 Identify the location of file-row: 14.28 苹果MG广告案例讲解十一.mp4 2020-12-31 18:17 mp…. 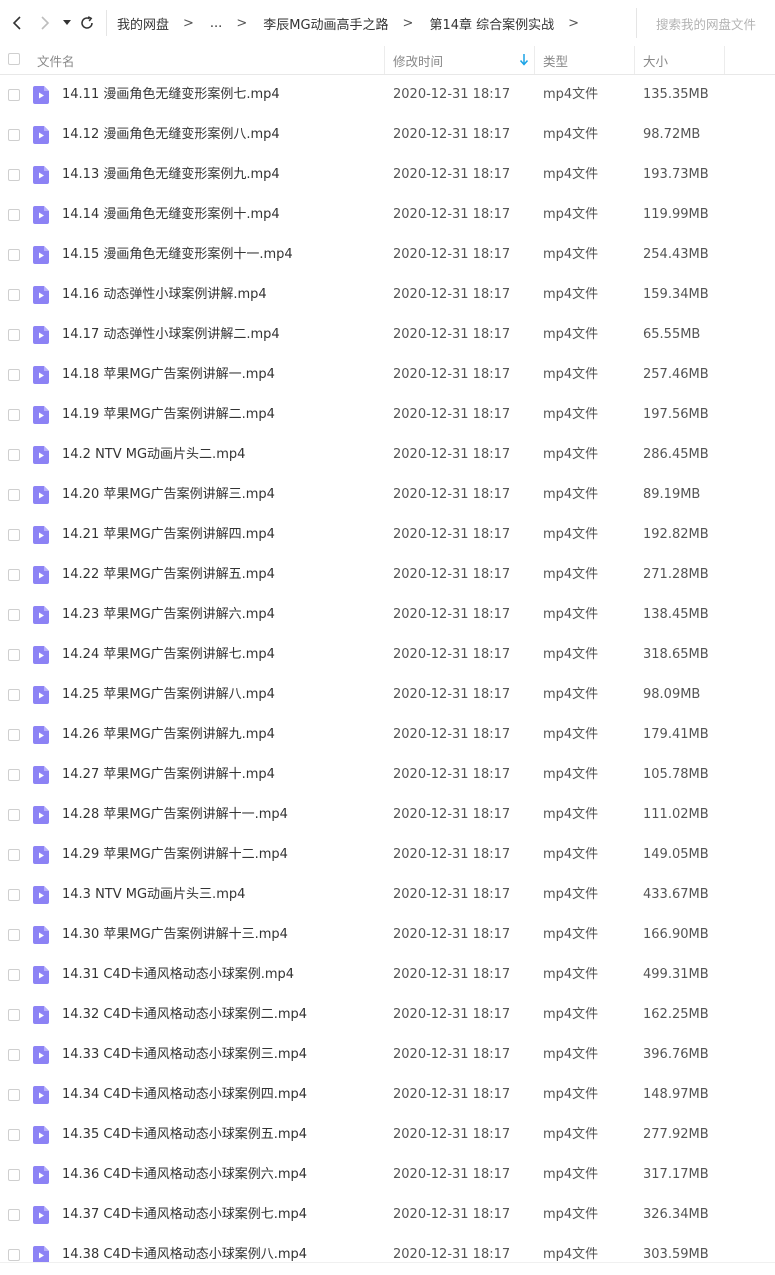
(387, 815).